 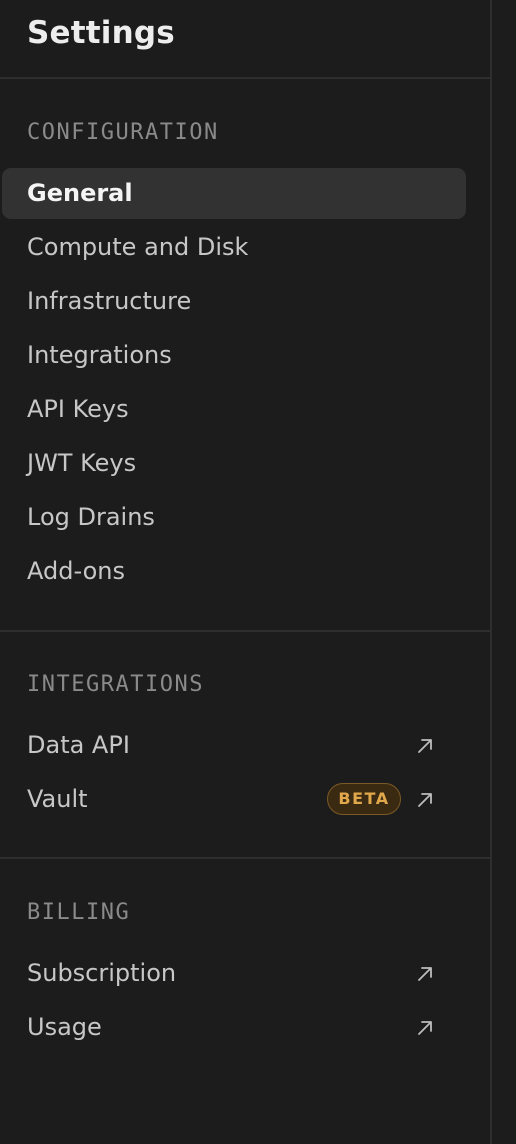 What do you see at coordinates (91, 517) in the screenshot?
I see `sidebar-item-label: Log Drains` at bounding box center [91, 517].